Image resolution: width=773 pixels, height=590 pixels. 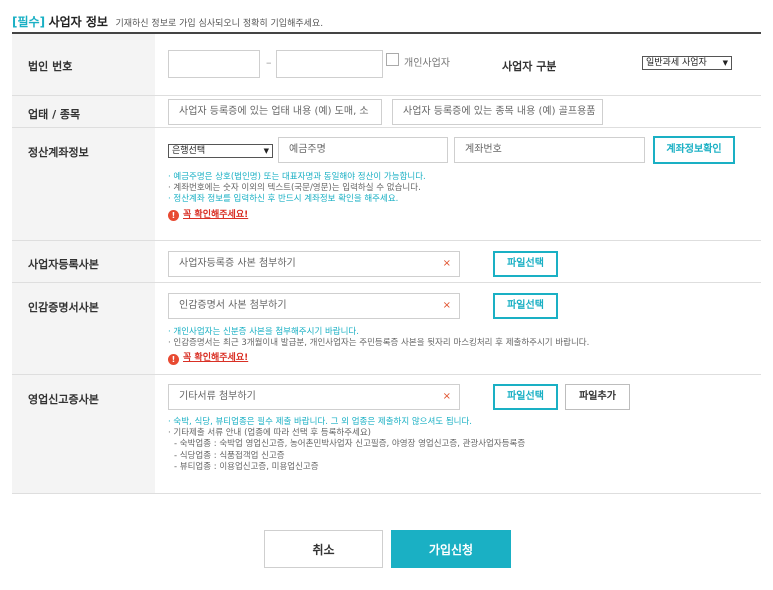 What do you see at coordinates (378, 359) in the screenshot?
I see `seal-cert-warning: ! 꼭 확인해주세요!` at bounding box center [378, 359].